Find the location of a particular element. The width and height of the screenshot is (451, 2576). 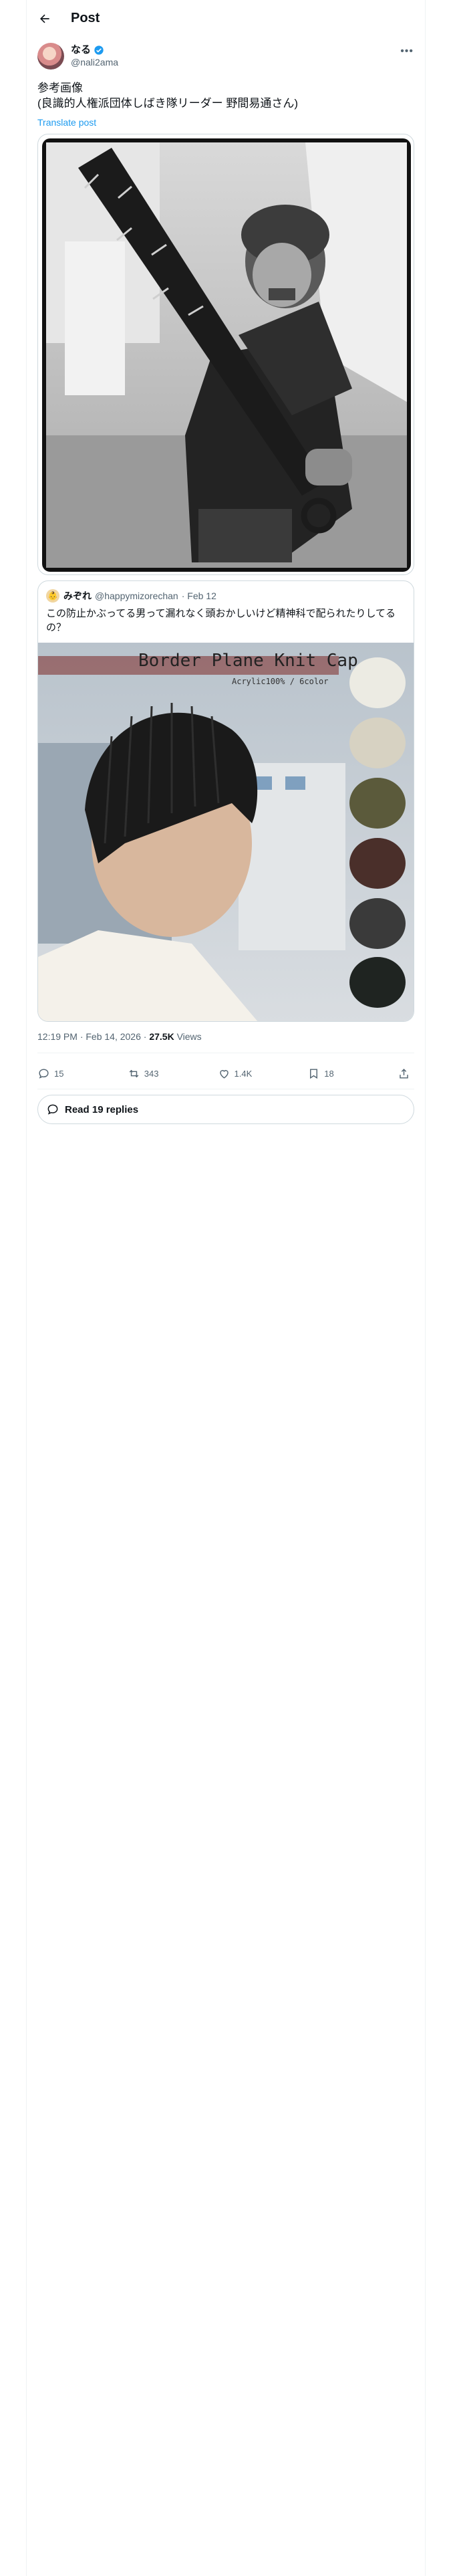

share-icon is located at coordinates (404, 1073).